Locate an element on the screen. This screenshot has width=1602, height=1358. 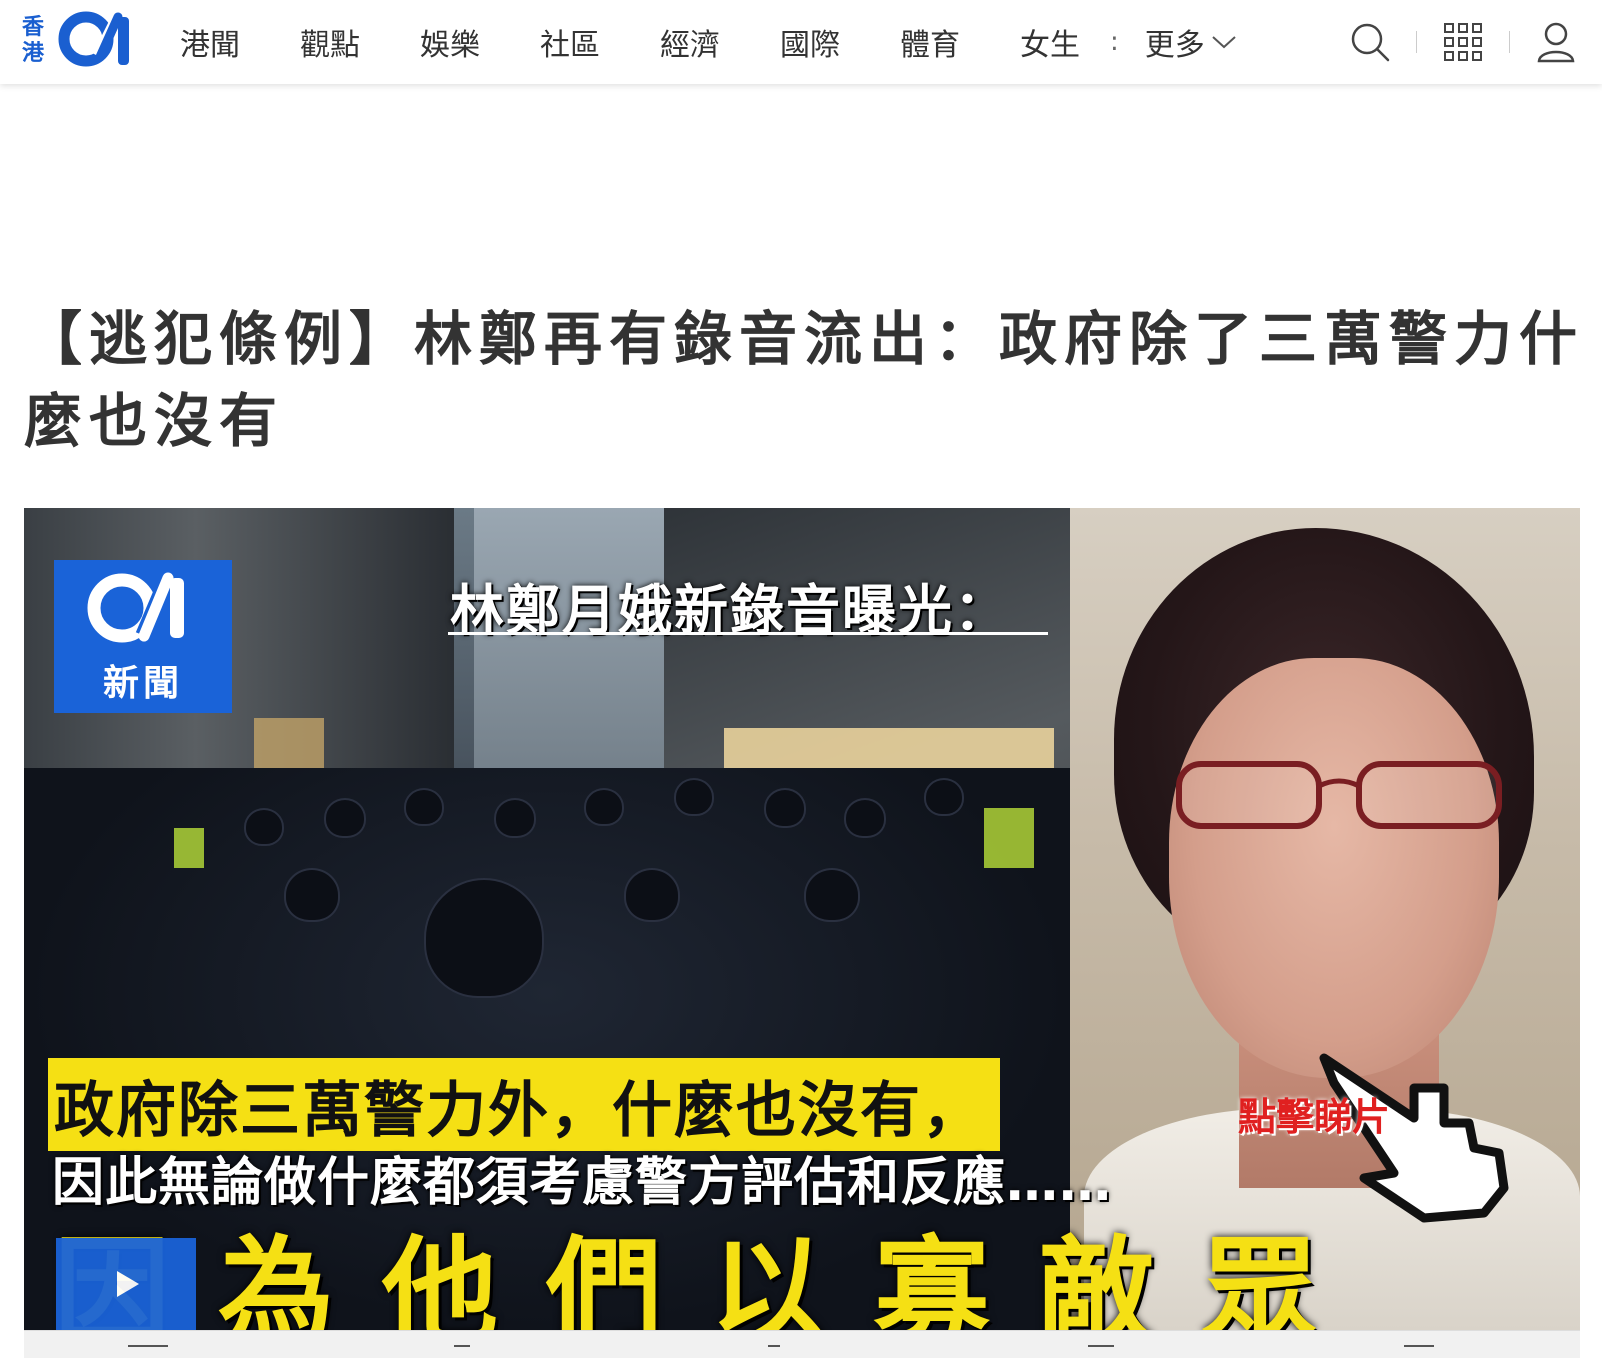
nav-item-entertainment: 娛樂 is located at coordinates (450, 42).